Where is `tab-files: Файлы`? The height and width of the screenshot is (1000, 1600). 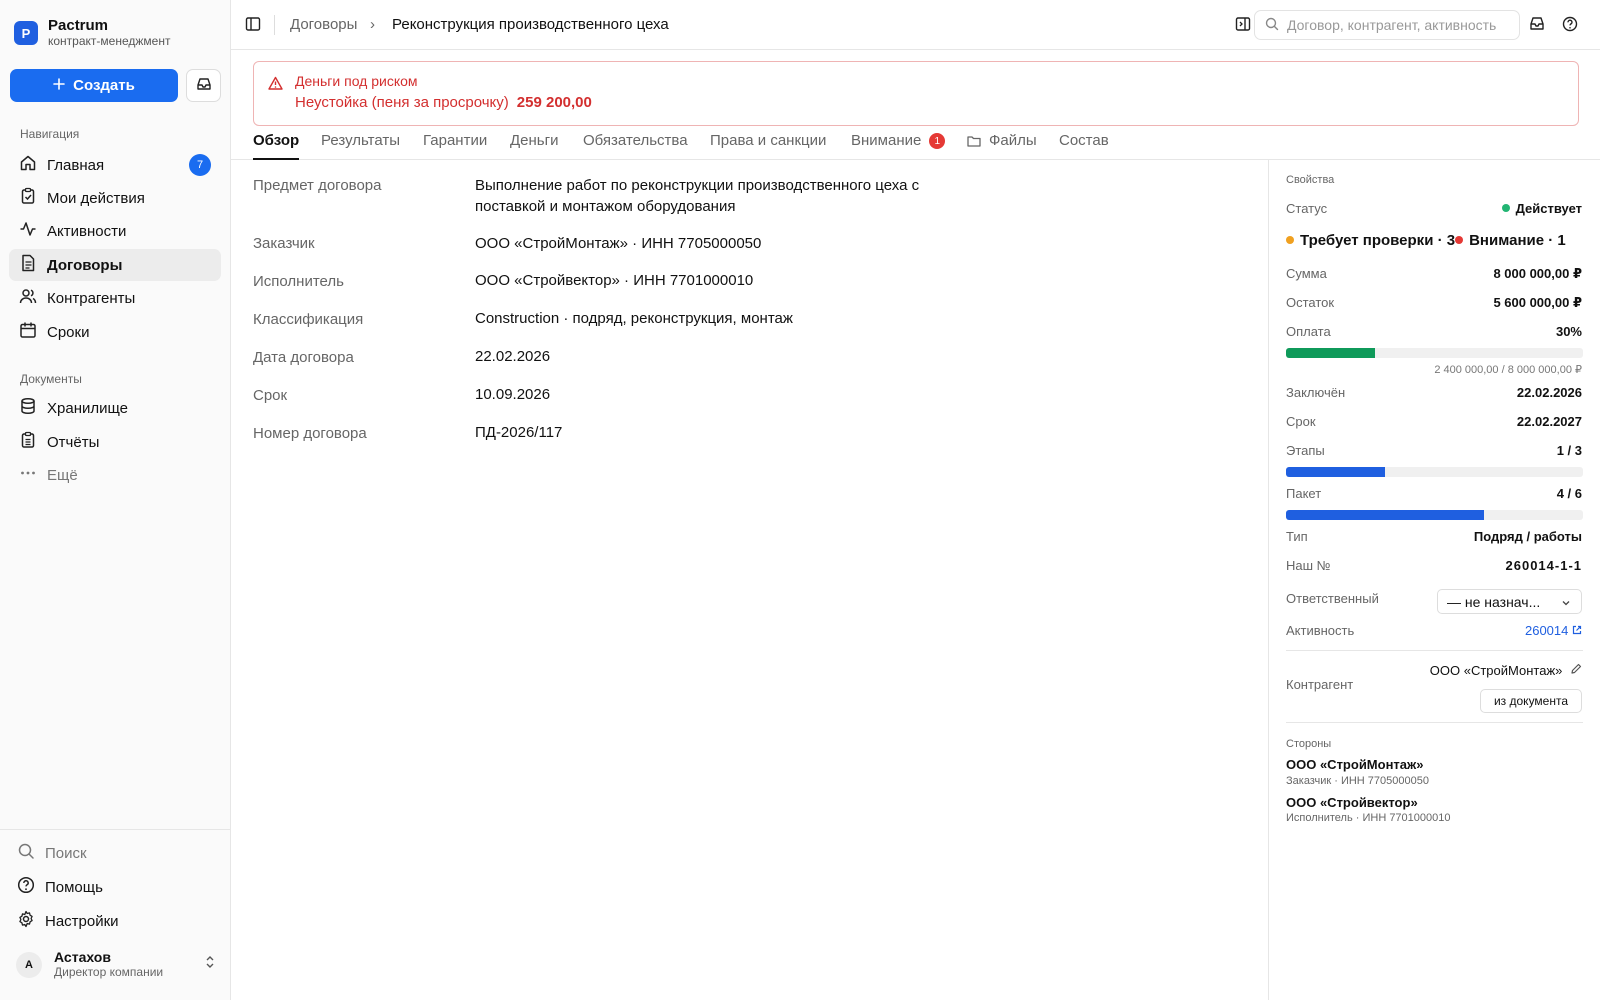 tab-files: Файлы is located at coordinates (1002, 146).